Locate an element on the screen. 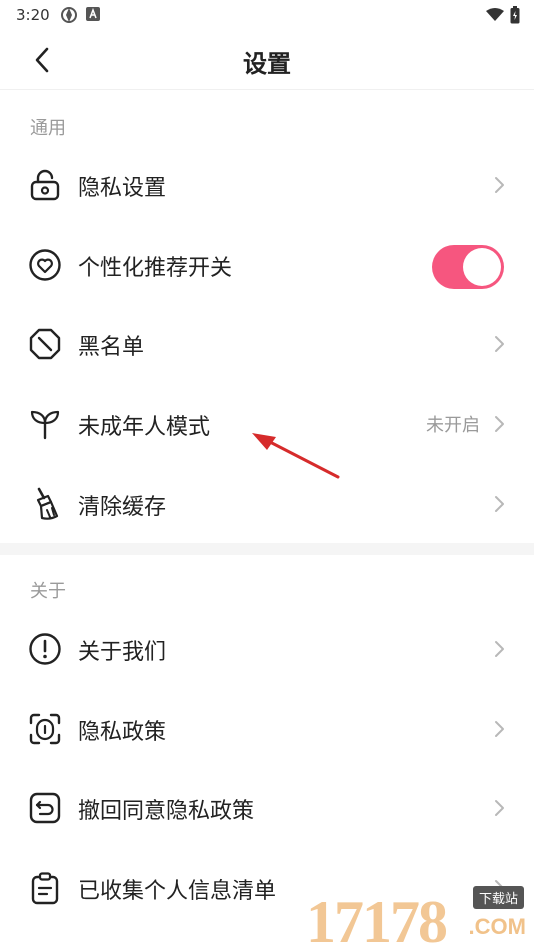 The image size is (534, 950). personalized-recommendation-toggle is located at coordinates (468, 267).